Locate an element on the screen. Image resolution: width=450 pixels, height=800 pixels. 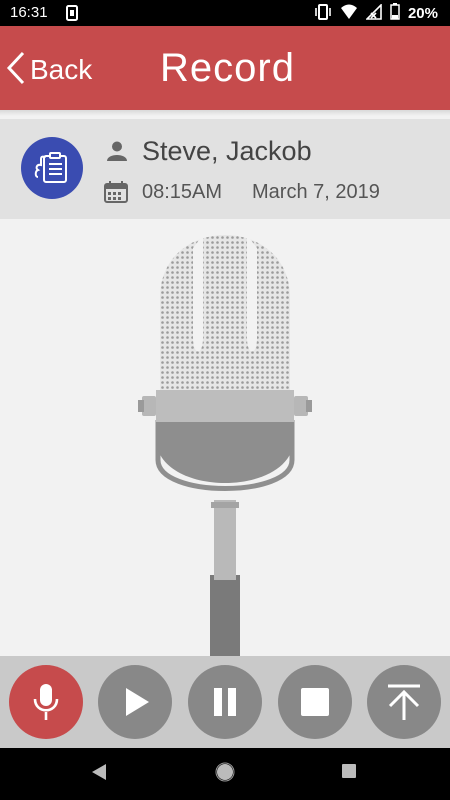
nav-recents-button is located at coordinates (349, 773).